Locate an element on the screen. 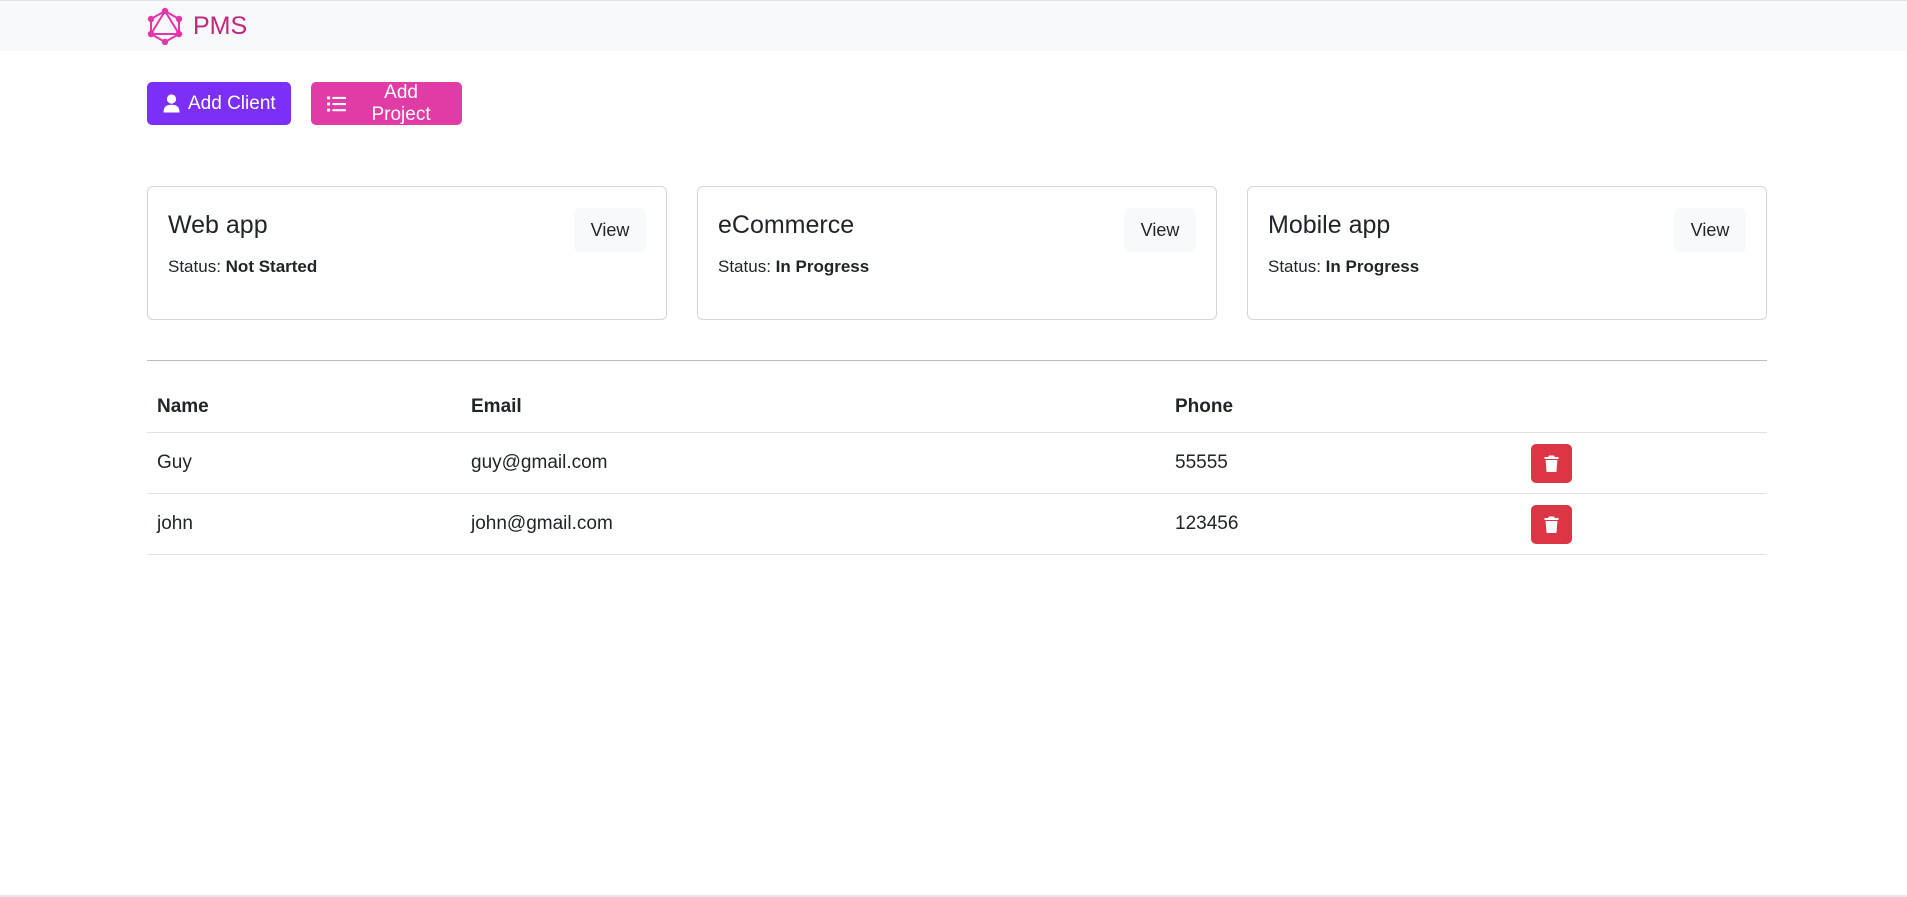 This screenshot has width=1907, height=897. user-icon is located at coordinates (171, 103).